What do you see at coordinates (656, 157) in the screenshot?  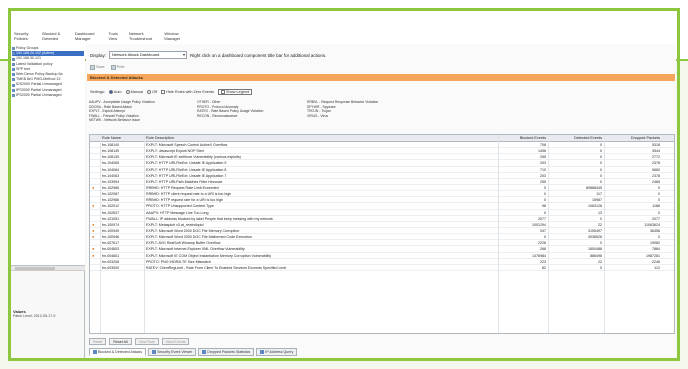 I see `dropped-packets-cell: 2772` at bounding box center [656, 157].